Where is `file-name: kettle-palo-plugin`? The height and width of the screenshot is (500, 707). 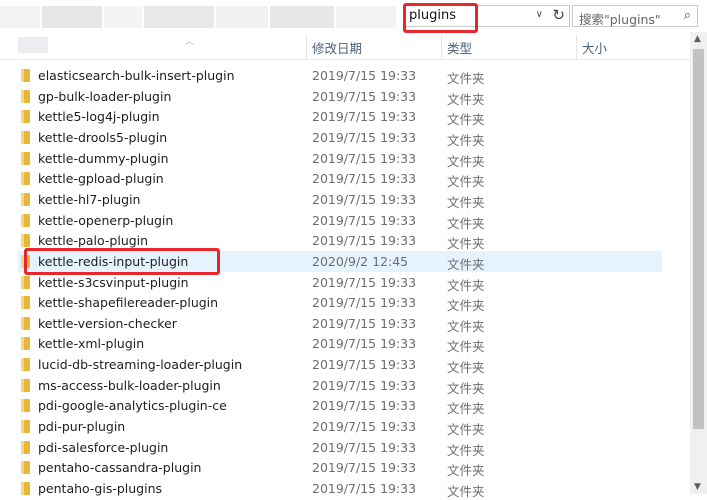
file-name: kettle-palo-plugin is located at coordinates (93, 241).